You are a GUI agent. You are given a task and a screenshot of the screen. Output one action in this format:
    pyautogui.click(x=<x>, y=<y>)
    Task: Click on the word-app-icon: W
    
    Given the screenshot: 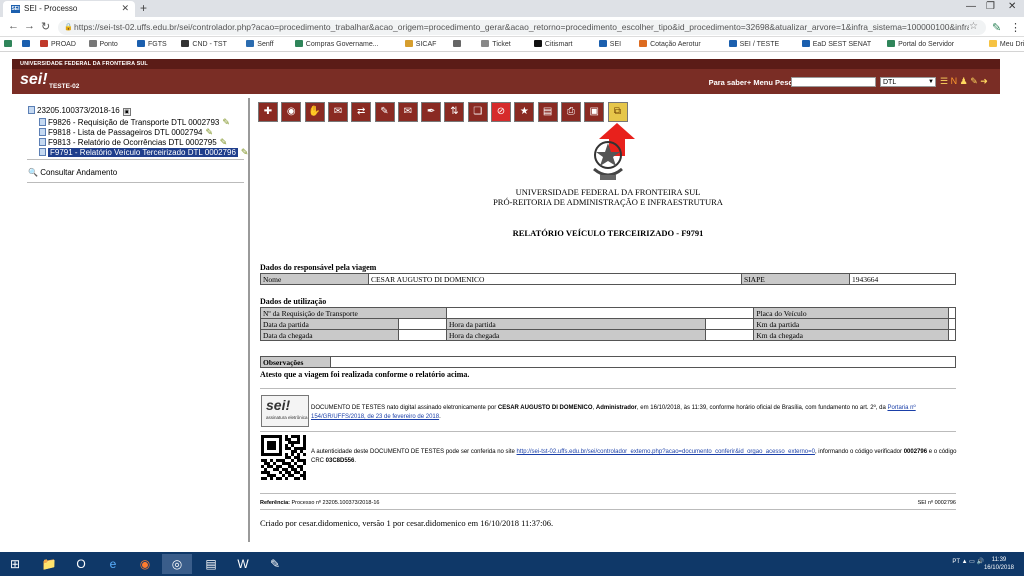 What is the action you would take?
    pyautogui.click(x=243, y=564)
    